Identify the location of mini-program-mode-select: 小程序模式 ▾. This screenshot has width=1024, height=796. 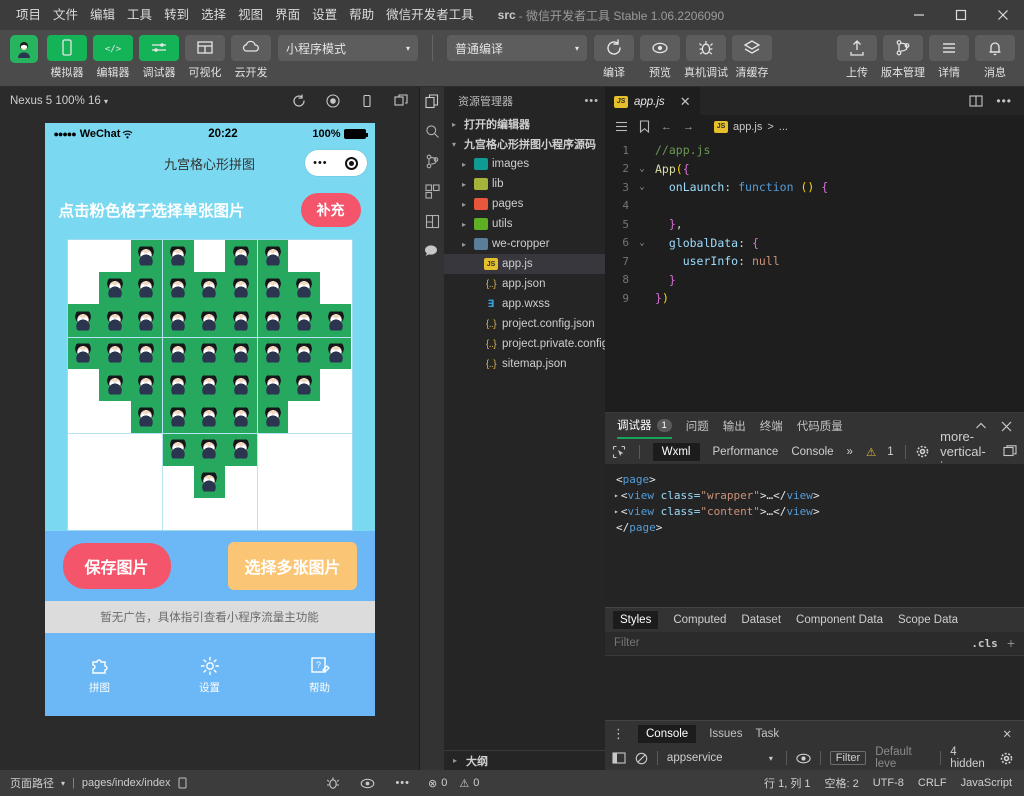
(348, 48).